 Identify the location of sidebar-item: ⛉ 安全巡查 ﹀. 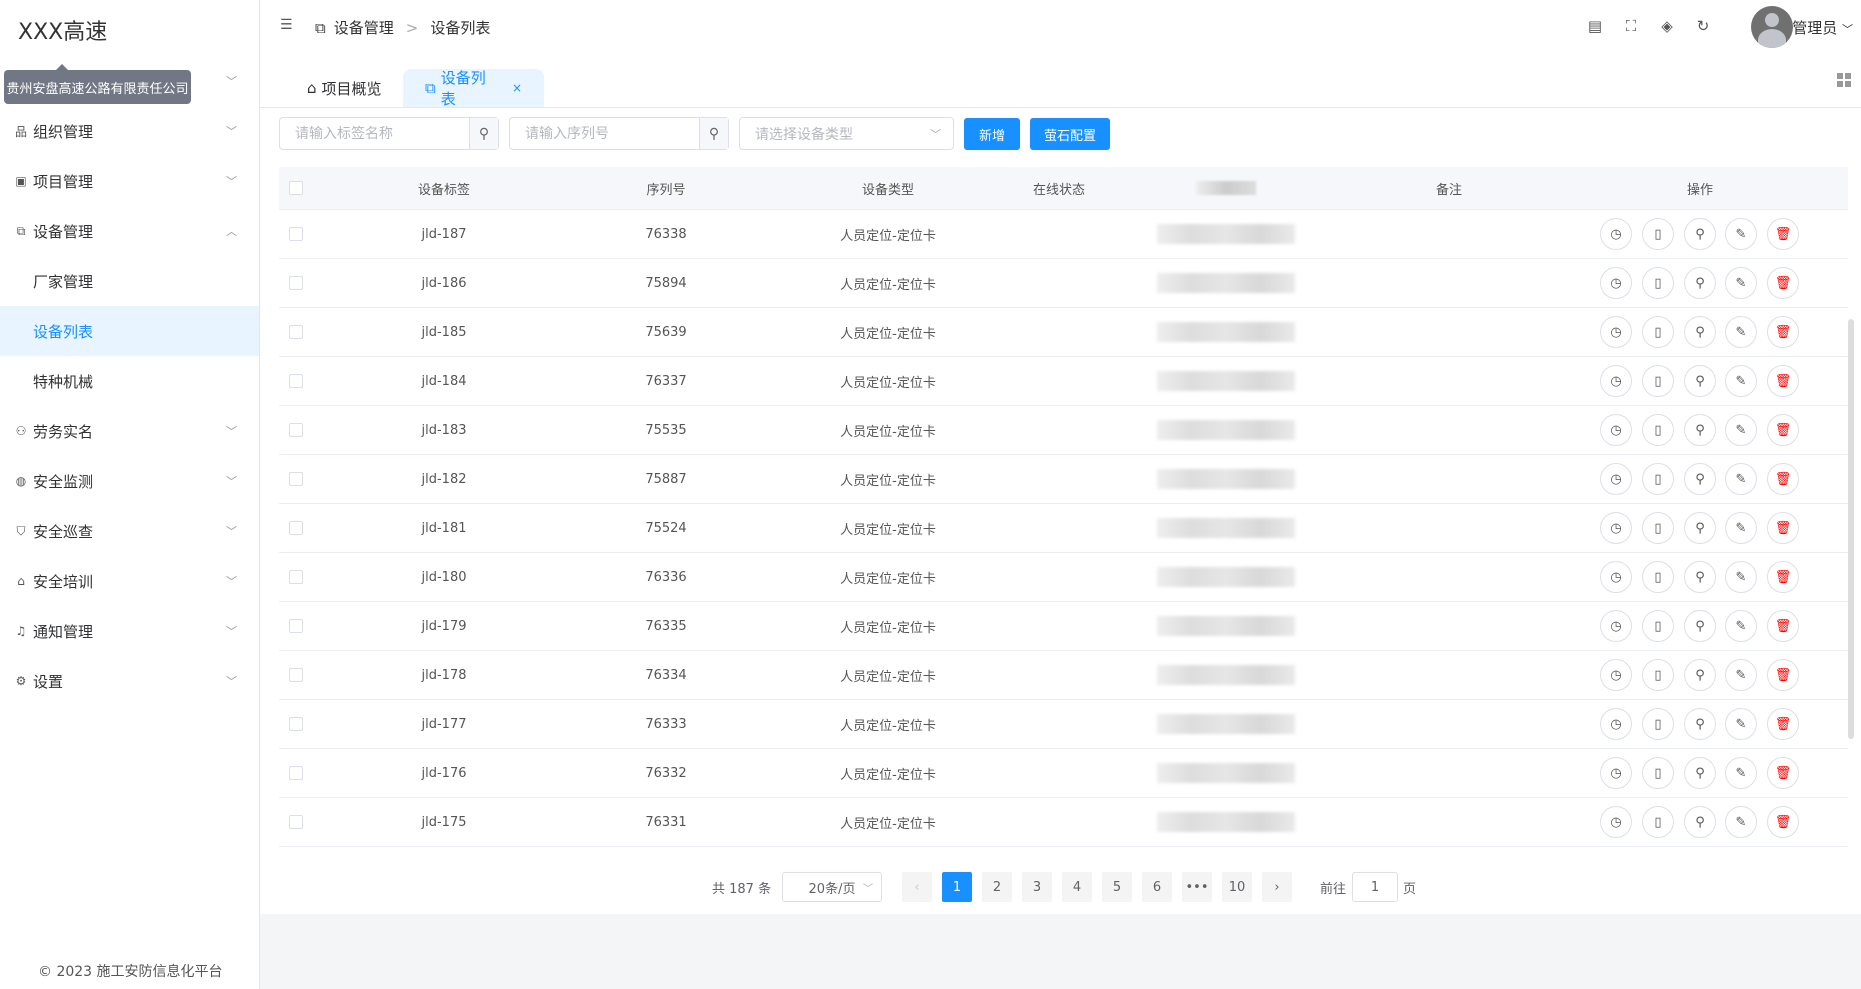
(129, 531).